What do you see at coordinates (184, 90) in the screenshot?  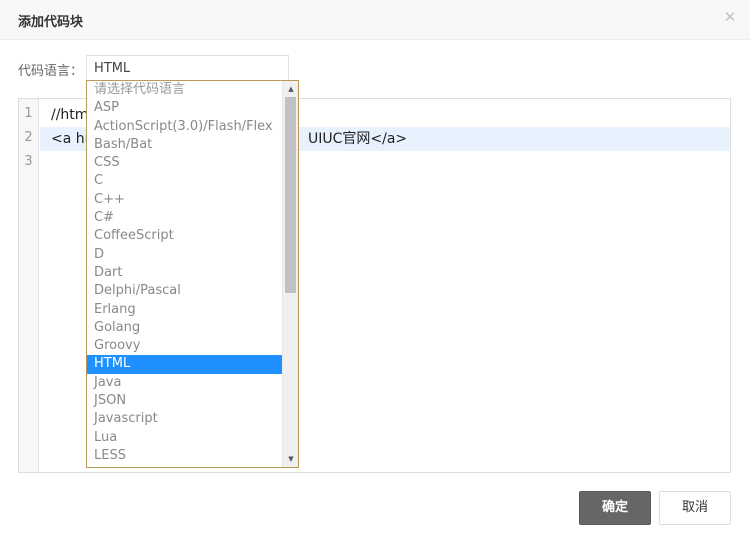 I see `option-placeholder: 请选择代码语言` at bounding box center [184, 90].